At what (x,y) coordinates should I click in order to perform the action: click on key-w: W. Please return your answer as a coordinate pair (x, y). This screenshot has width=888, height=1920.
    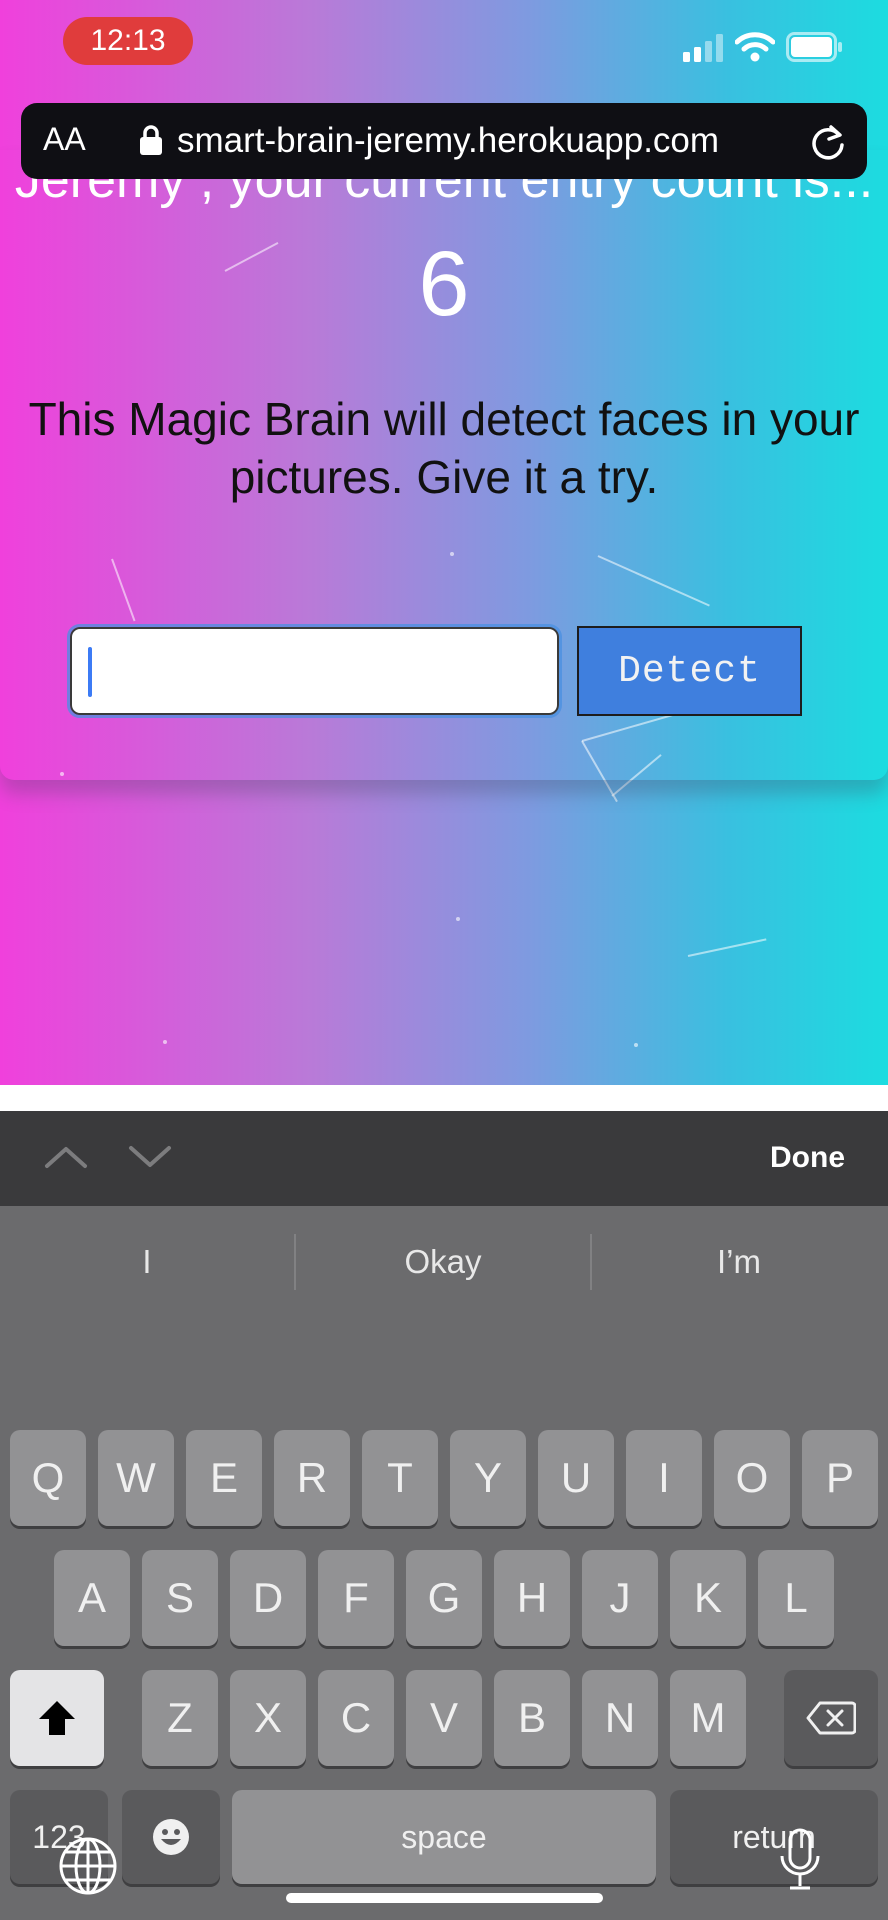
    Looking at the image, I should click on (136, 1478).